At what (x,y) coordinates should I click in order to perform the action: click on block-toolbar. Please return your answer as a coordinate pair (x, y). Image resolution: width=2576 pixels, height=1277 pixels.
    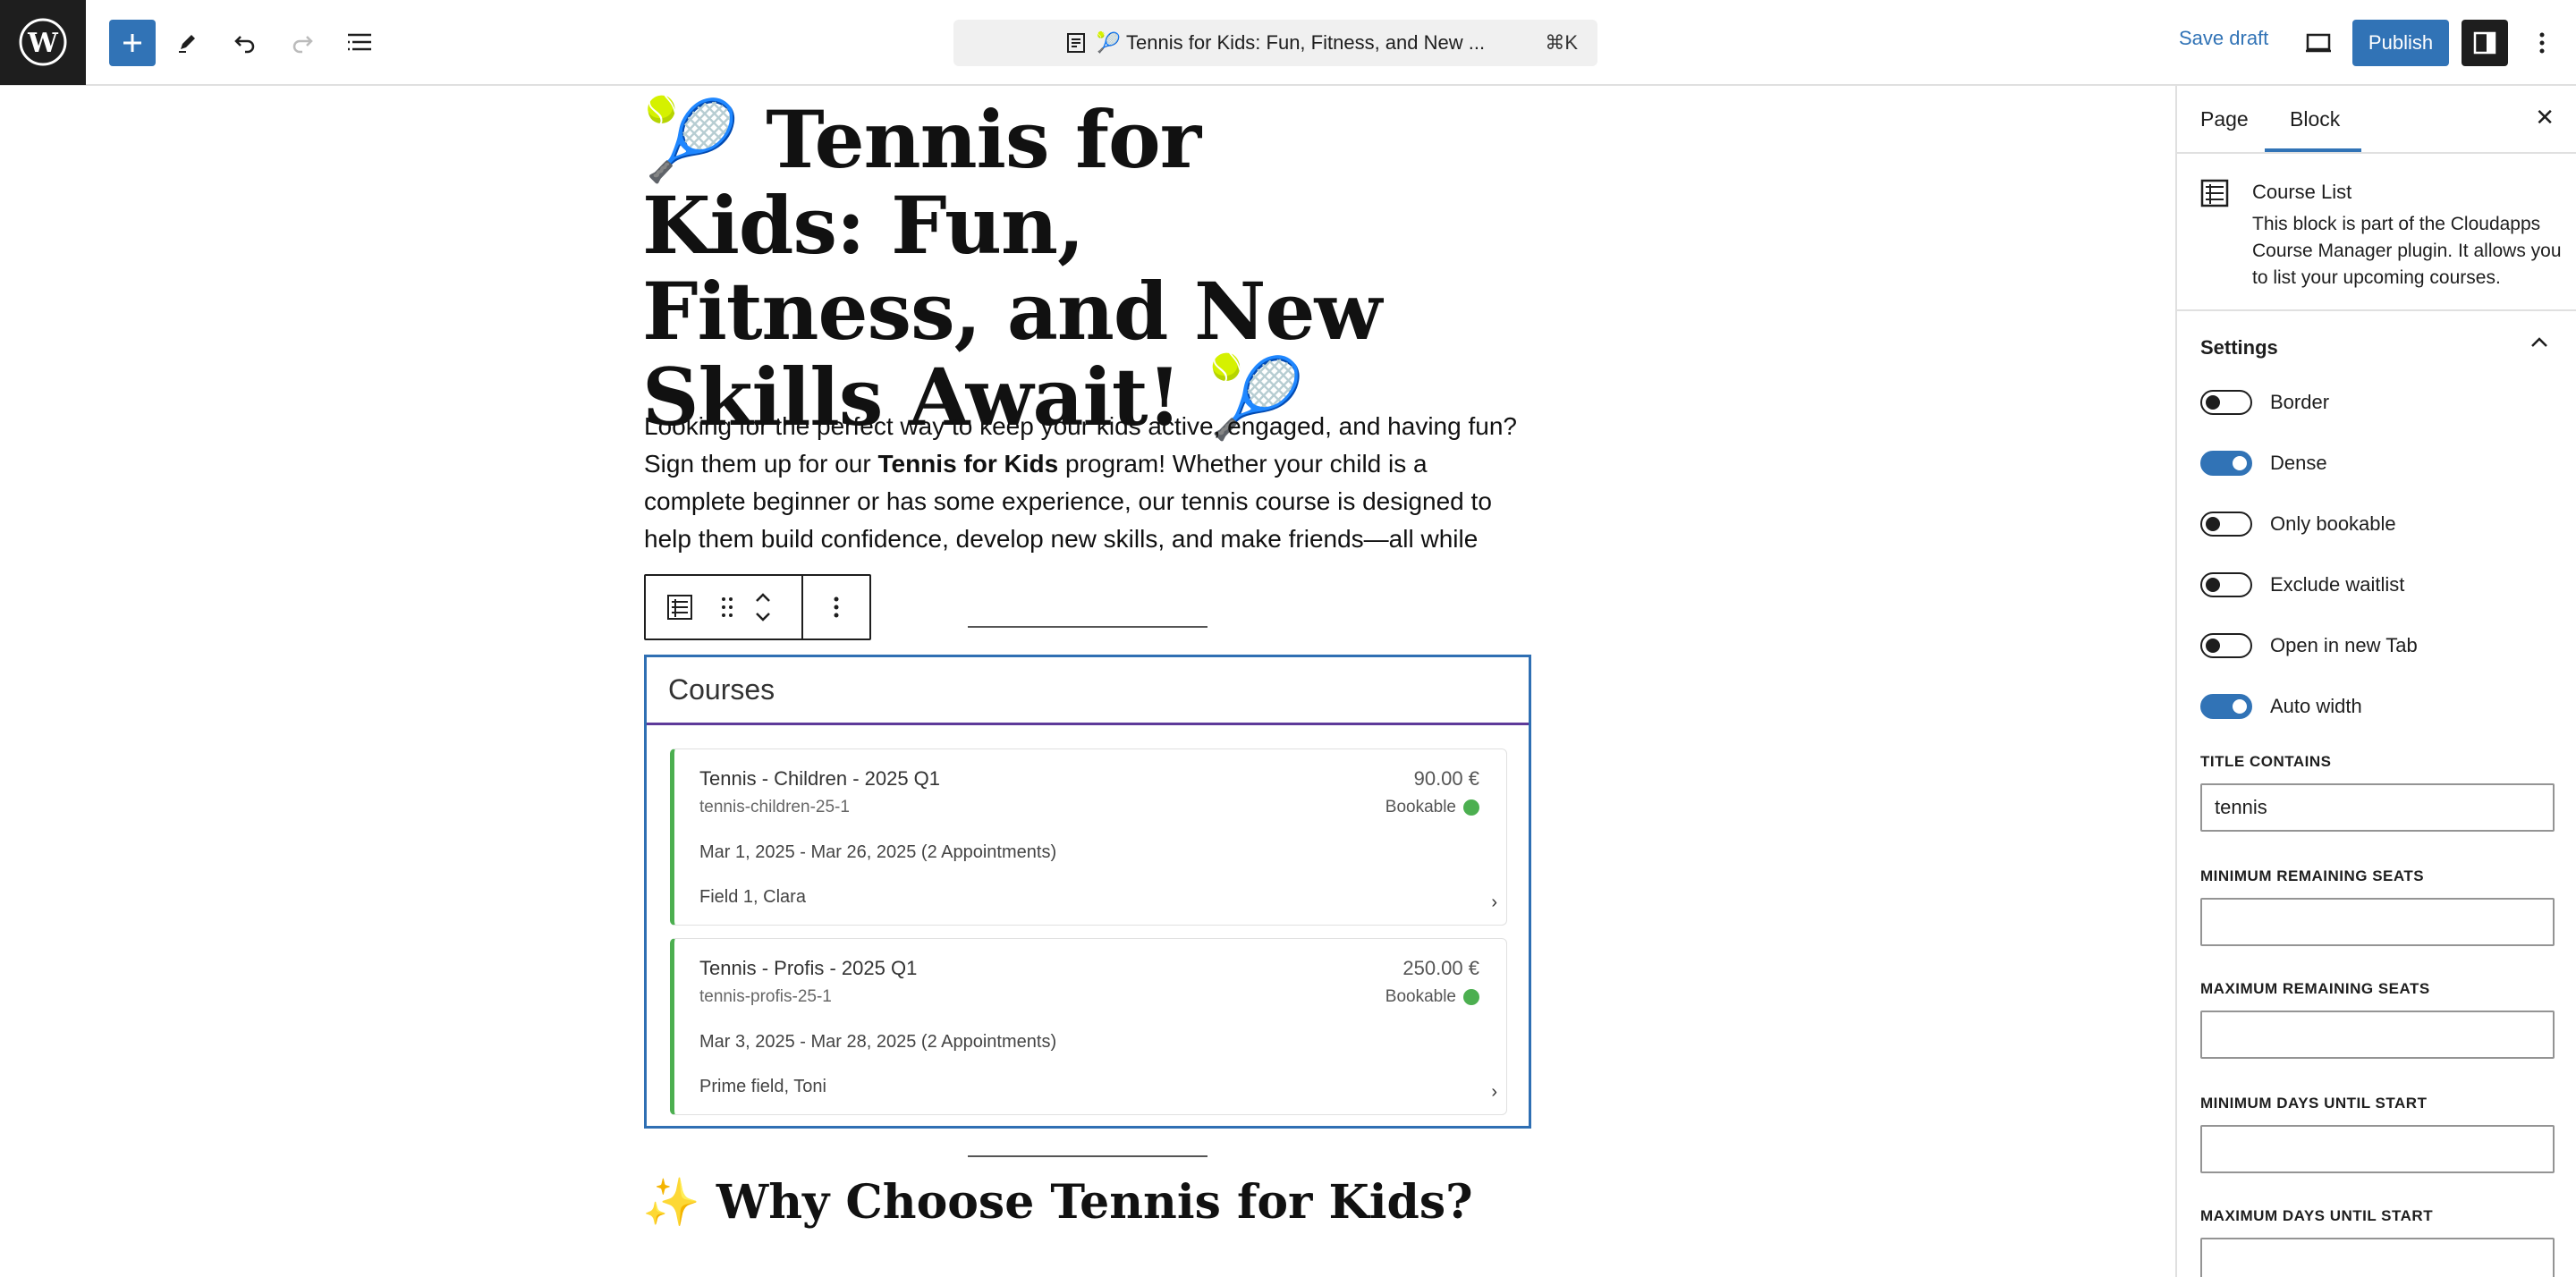
    Looking at the image, I should click on (757, 607).